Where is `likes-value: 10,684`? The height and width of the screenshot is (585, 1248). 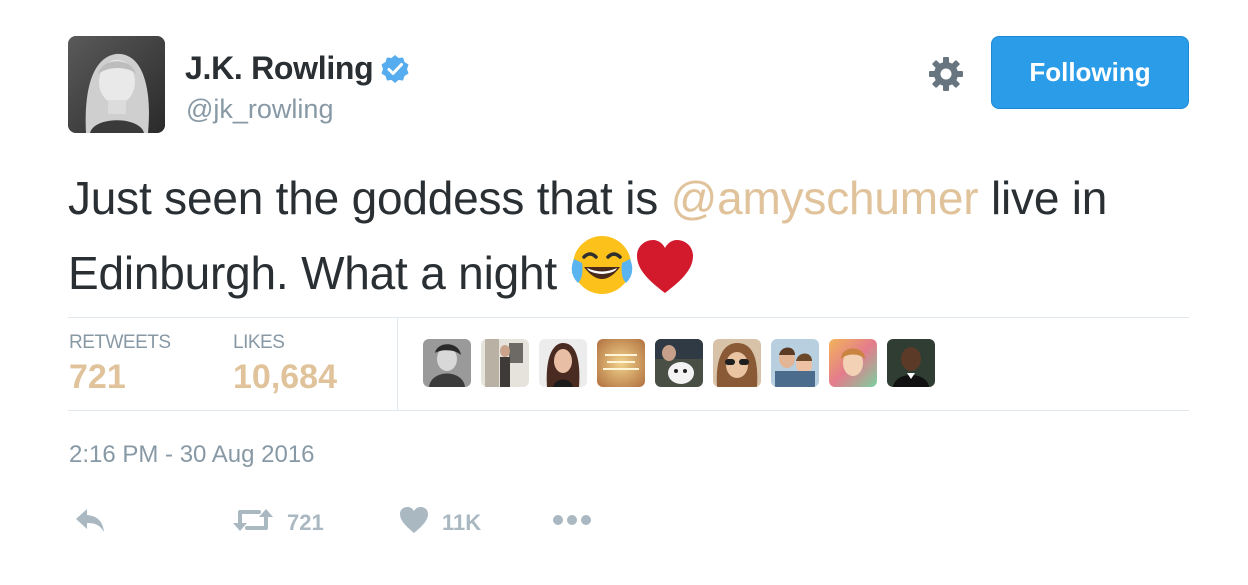
likes-value: 10,684 is located at coordinates (285, 377).